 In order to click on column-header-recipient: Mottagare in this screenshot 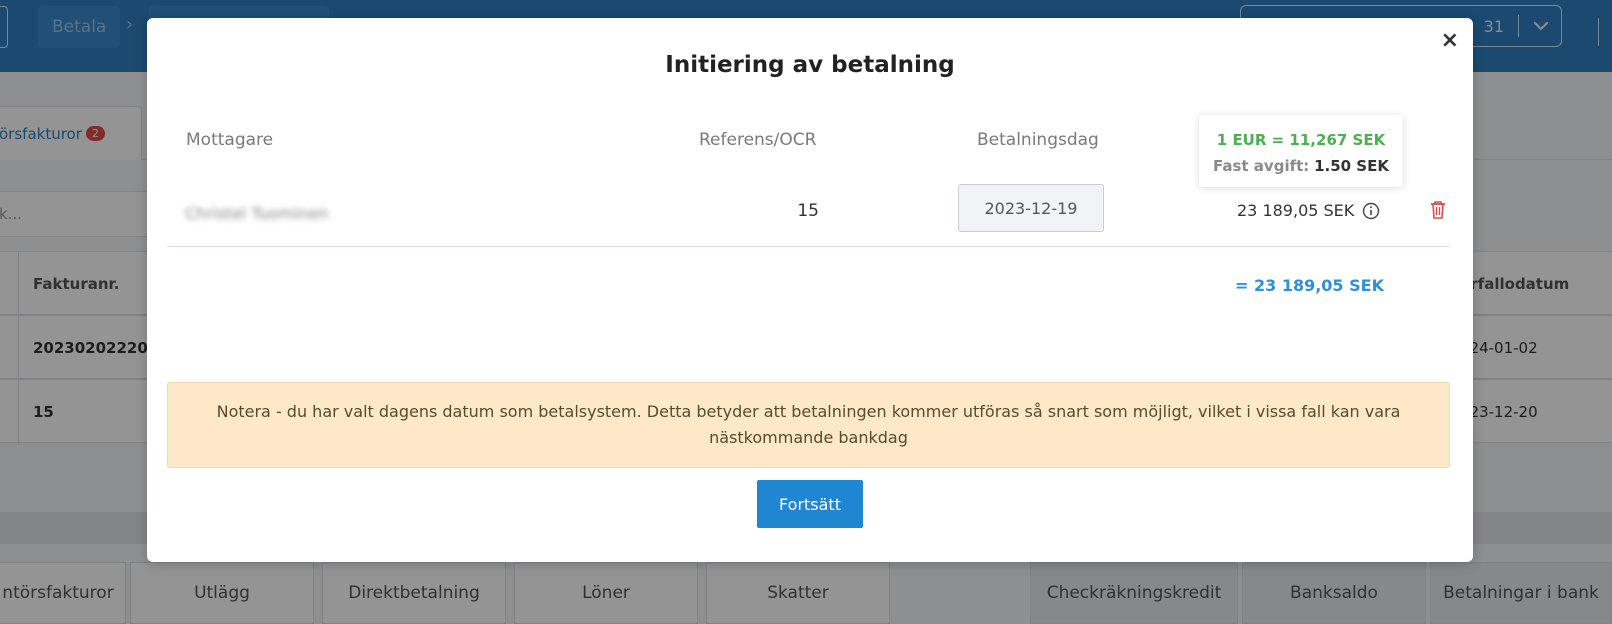, I will do `click(230, 140)`.